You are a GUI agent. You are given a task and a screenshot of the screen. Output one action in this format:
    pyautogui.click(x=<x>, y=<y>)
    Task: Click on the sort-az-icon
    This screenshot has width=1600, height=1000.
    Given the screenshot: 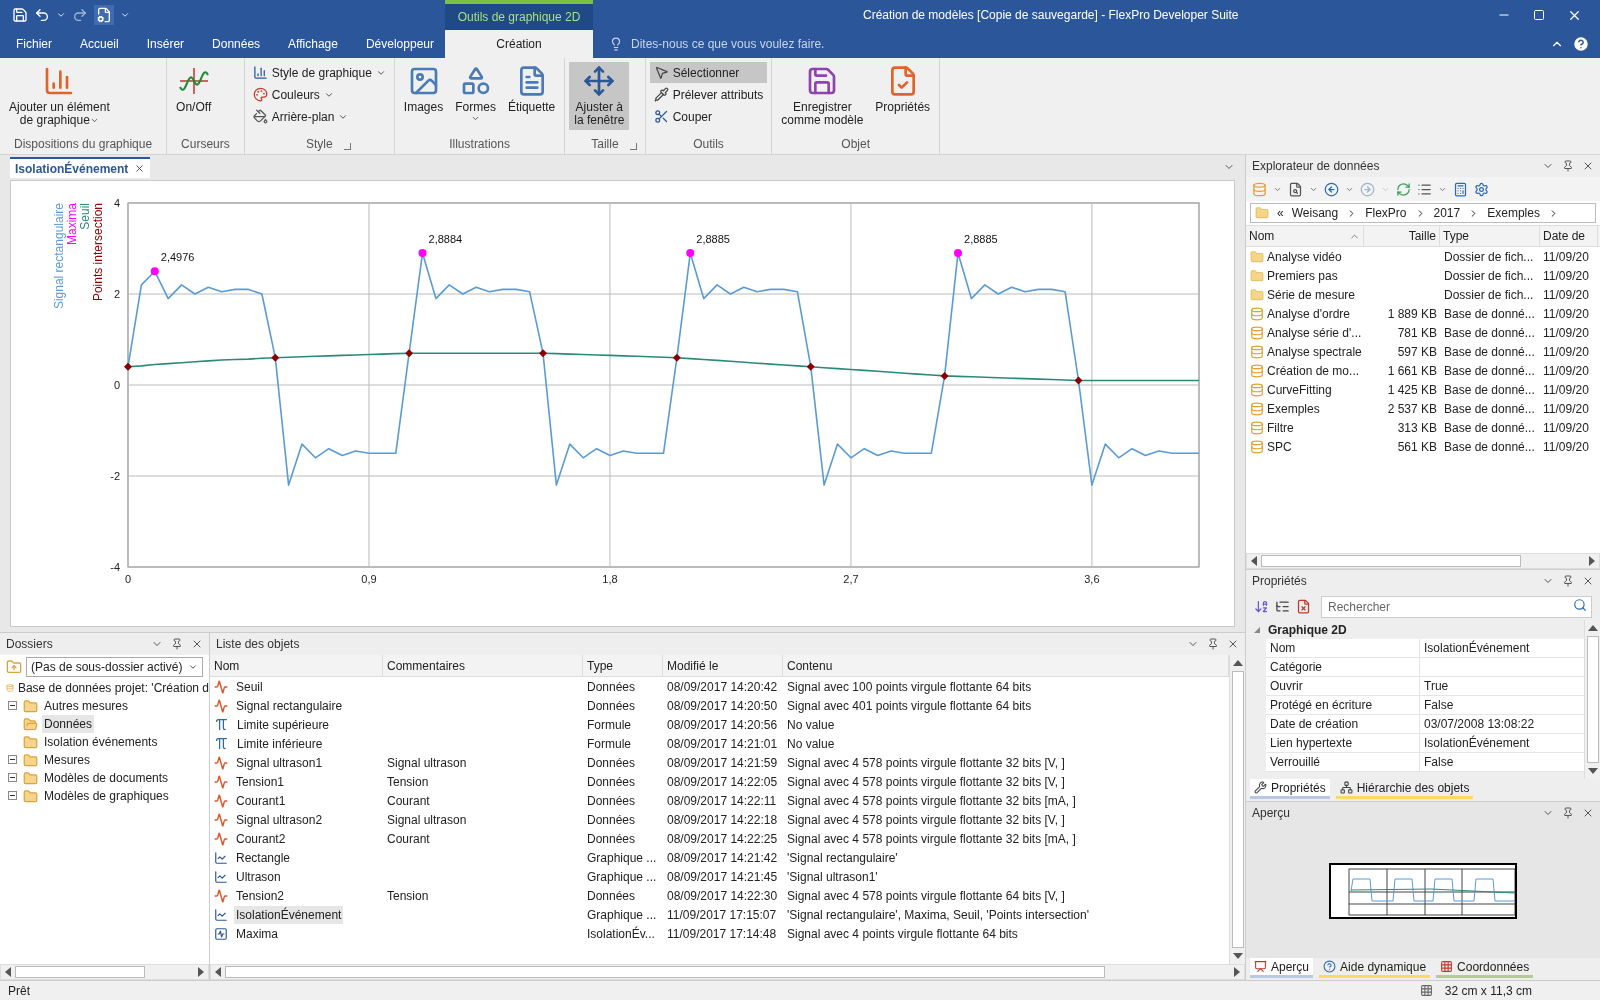 What is the action you would take?
    pyautogui.click(x=1261, y=606)
    